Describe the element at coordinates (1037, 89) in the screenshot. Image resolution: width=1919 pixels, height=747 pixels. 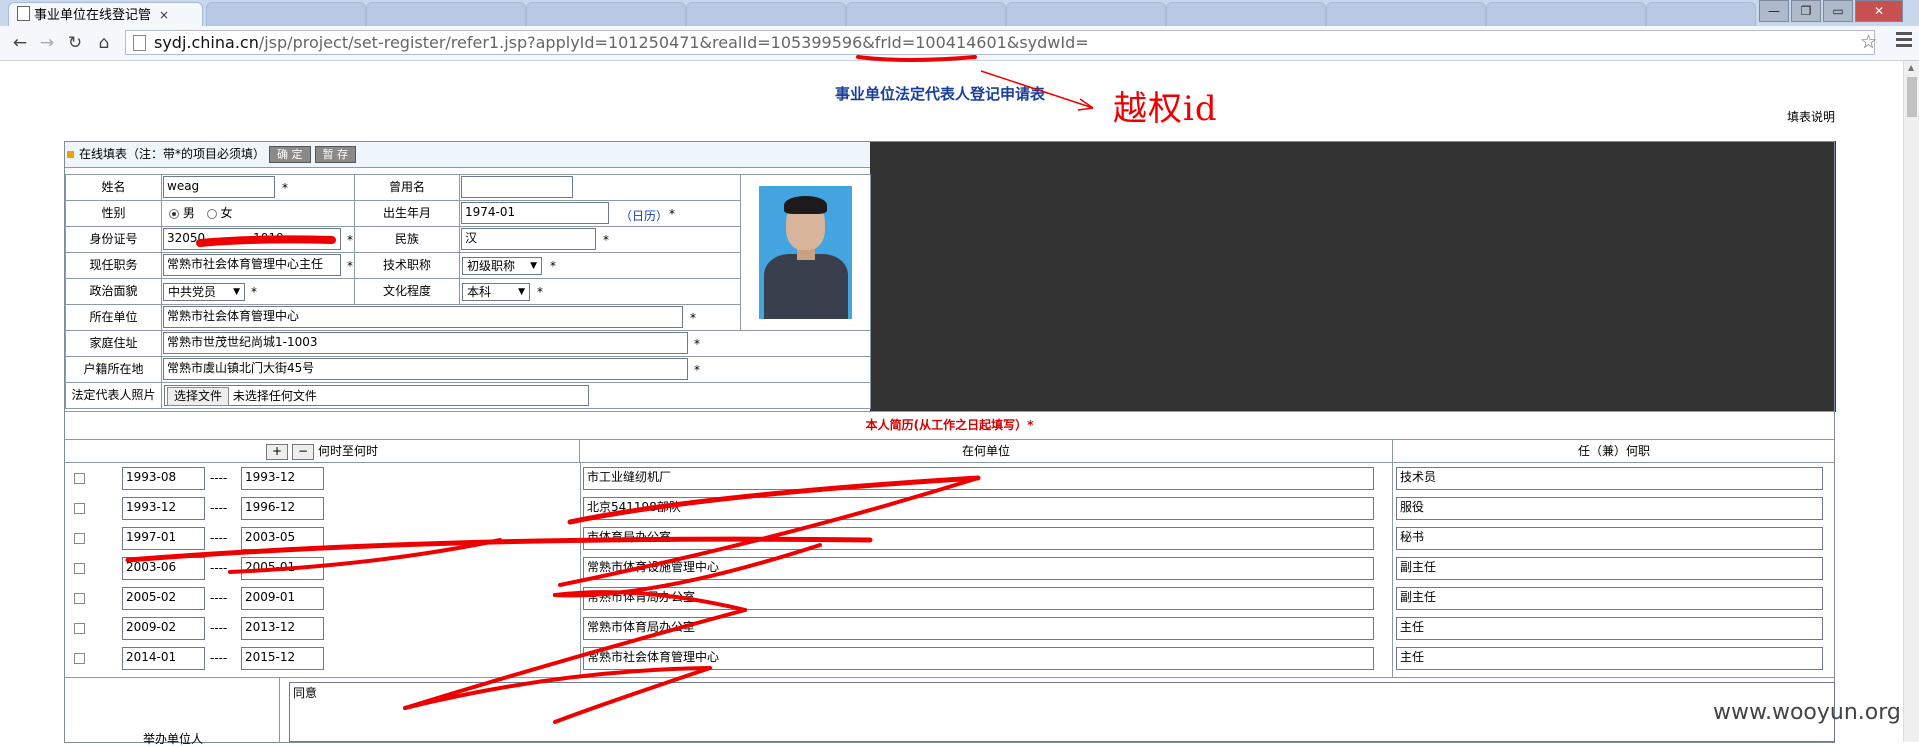
I see `annotation-arrow` at that location.